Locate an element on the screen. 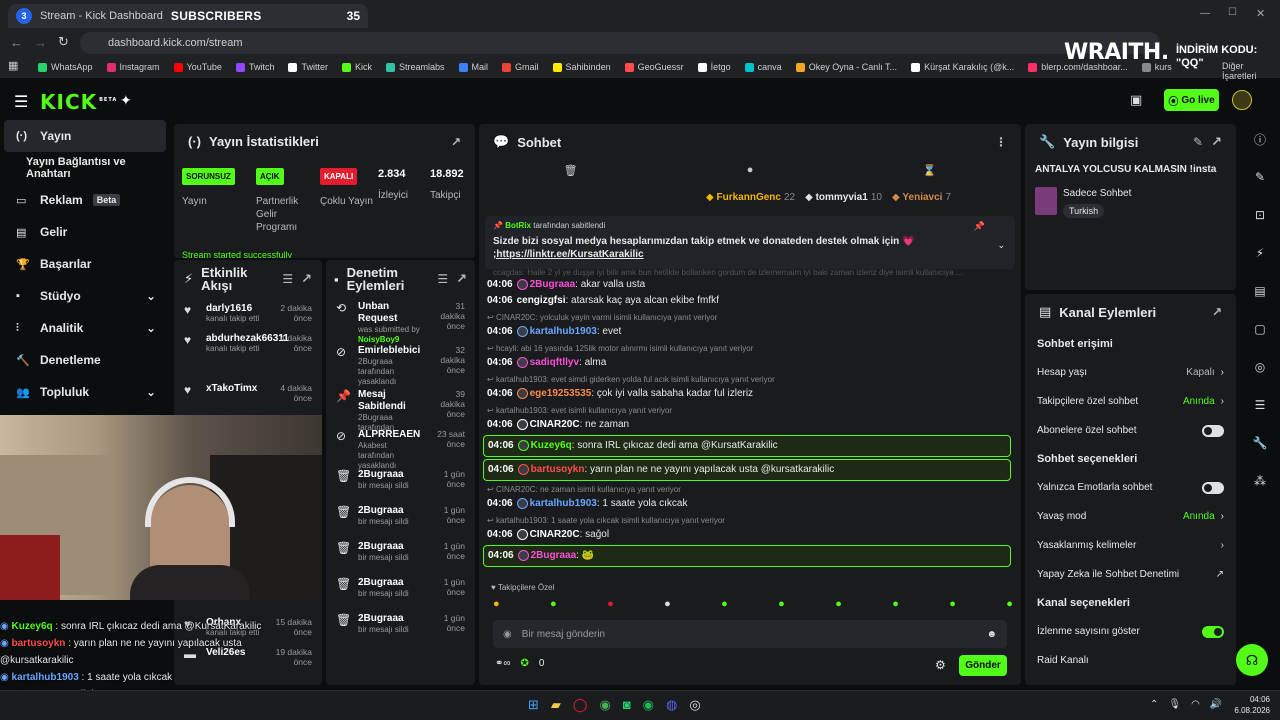  setting-row: Yalnızca Emotlarla sohbet is located at coordinates (1130, 487).